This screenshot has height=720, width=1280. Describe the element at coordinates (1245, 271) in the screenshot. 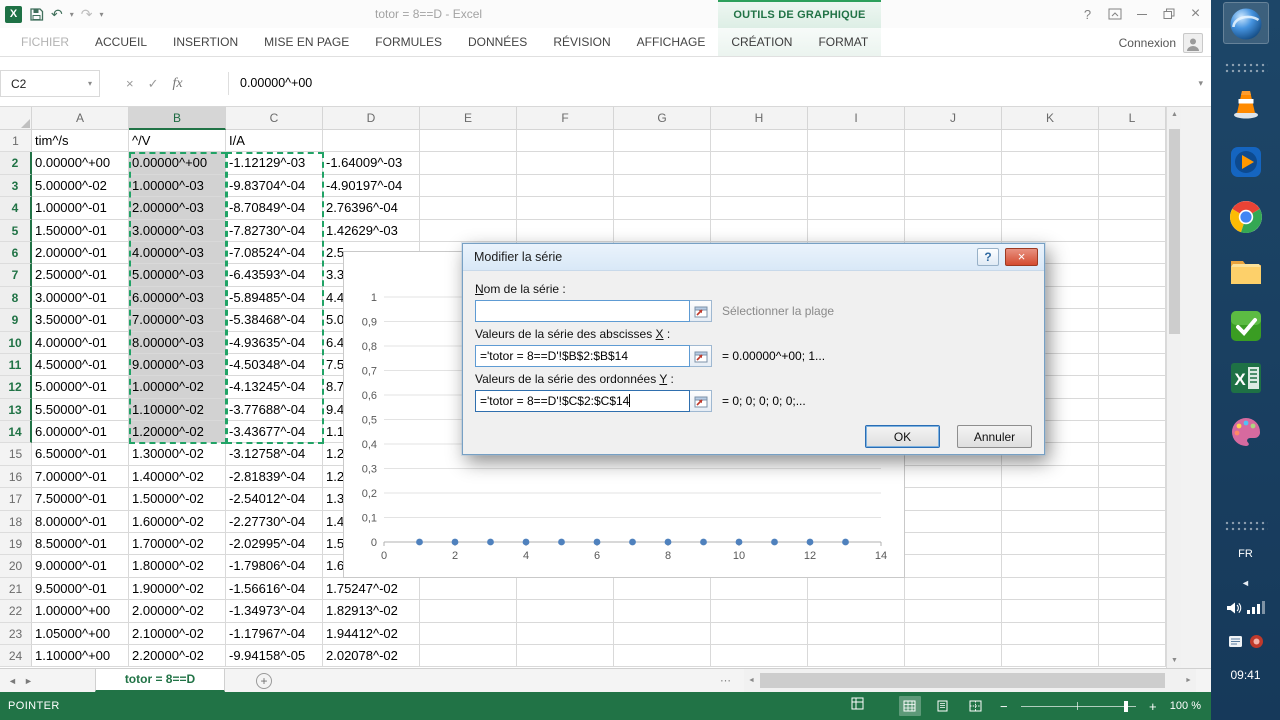

I see `folder-explorer-icon` at that location.